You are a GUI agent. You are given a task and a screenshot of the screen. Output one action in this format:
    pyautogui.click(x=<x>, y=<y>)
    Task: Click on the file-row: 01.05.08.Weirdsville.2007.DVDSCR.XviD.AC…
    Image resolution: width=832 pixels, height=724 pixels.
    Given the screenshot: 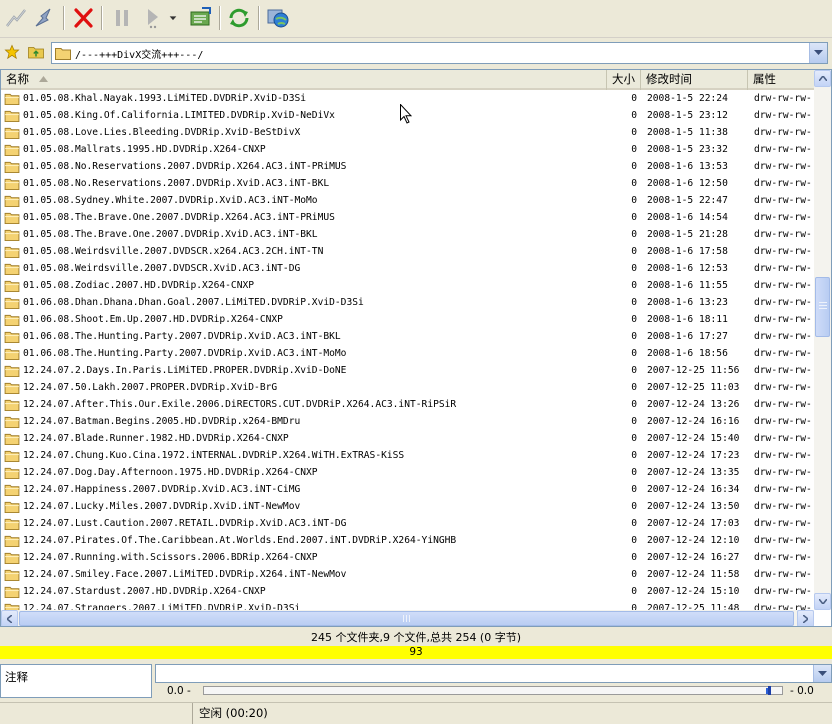 What is the action you would take?
    pyautogui.click(x=407, y=268)
    